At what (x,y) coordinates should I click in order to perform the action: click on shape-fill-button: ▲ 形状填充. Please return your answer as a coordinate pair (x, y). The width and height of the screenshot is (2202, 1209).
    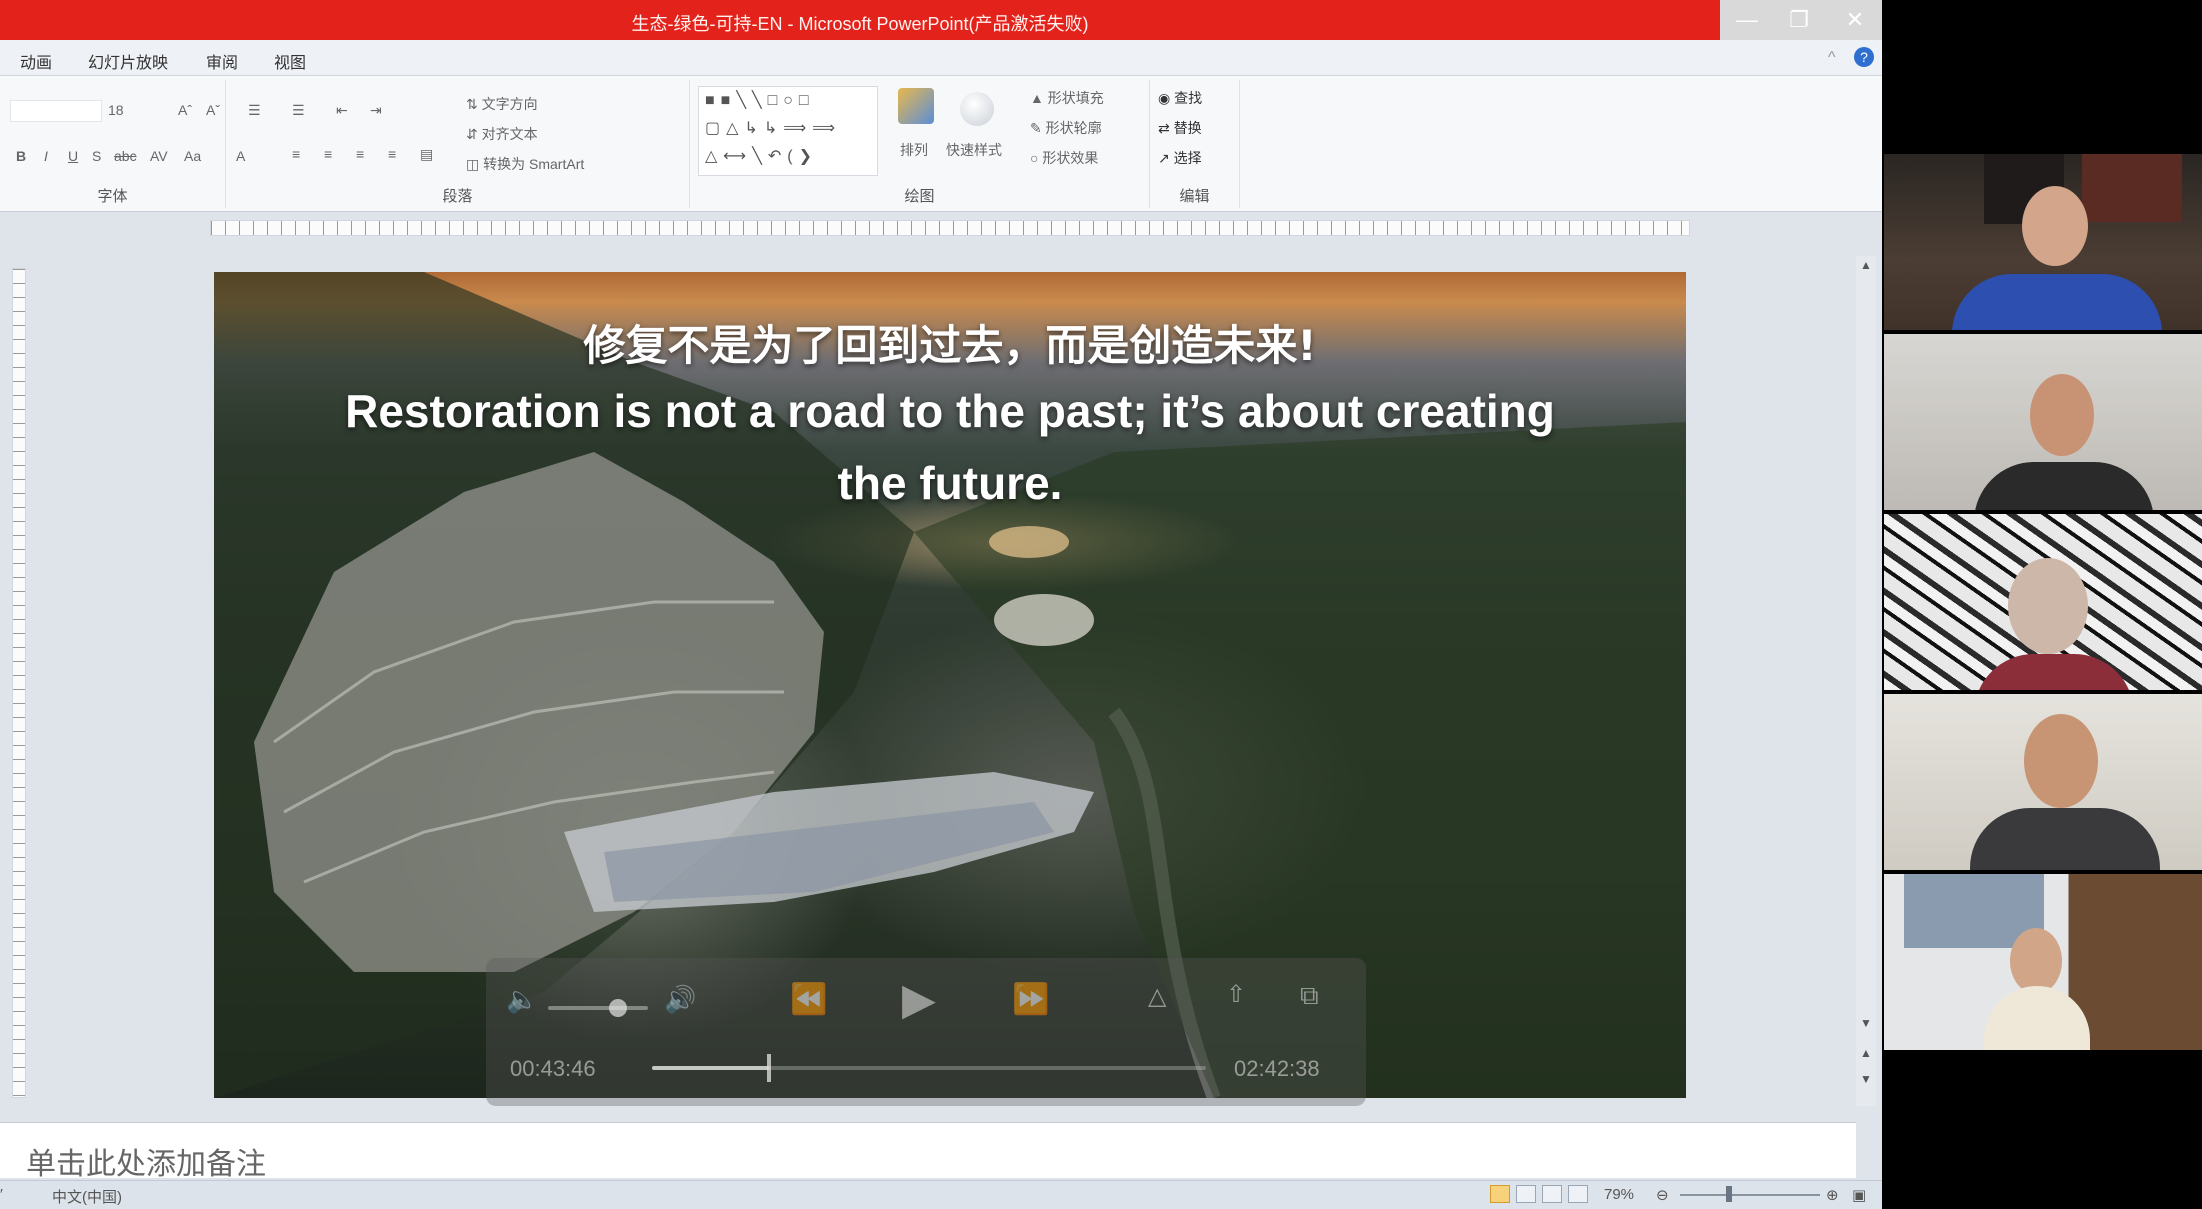
    Looking at the image, I should click on (1067, 98).